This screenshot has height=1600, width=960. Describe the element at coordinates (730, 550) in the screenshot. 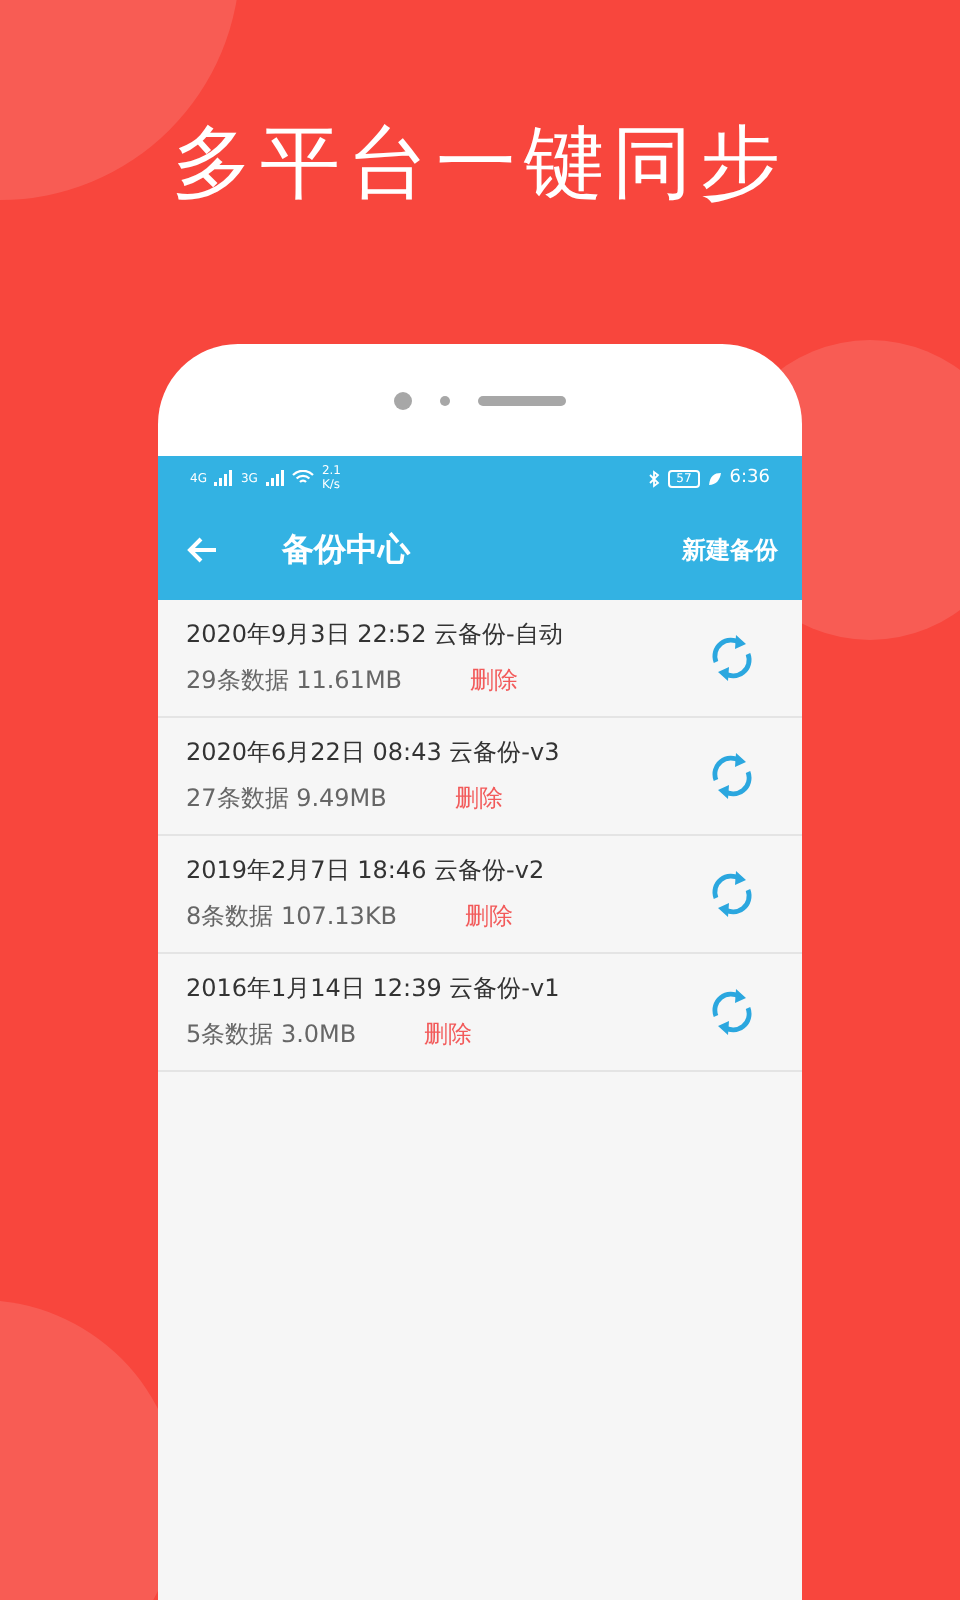

I see `new-backup-button: 新建备份` at that location.